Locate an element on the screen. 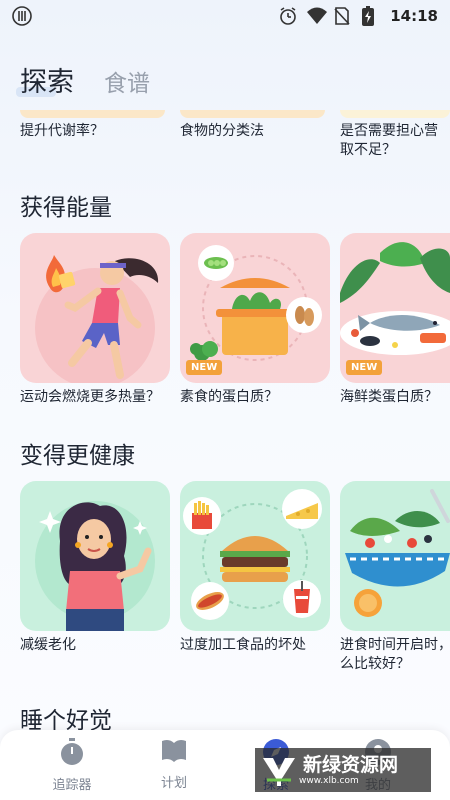  watermark-title: 新绿资源网 is located at coordinates (351, 765).